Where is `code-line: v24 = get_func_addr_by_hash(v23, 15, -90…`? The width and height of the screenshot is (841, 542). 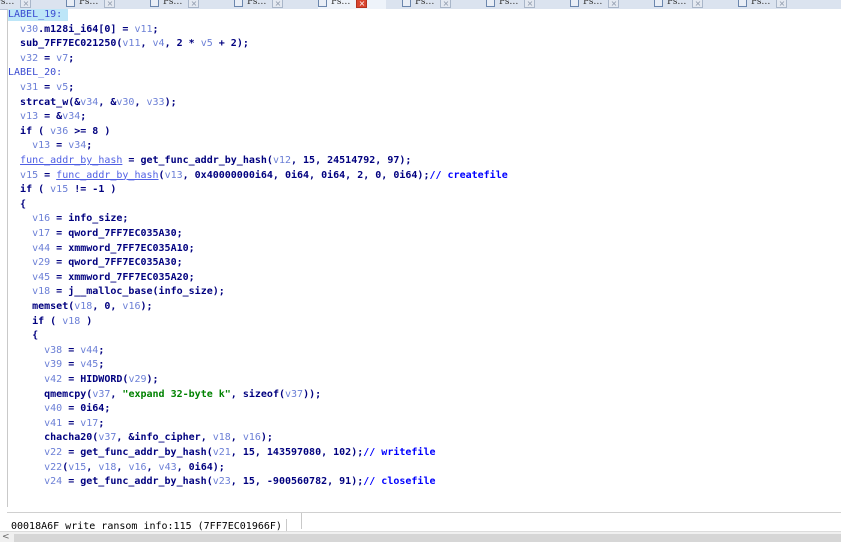 code-line: v24 = get_func_addr_by_hash(v23, 15, -90… is located at coordinates (221, 482).